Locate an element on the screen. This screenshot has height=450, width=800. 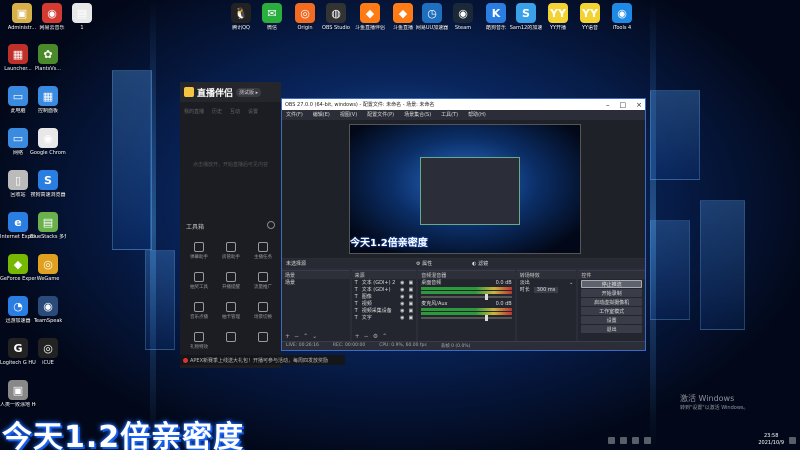
desktop-icon: ✉ 微信 is located at coordinates (272, 17).